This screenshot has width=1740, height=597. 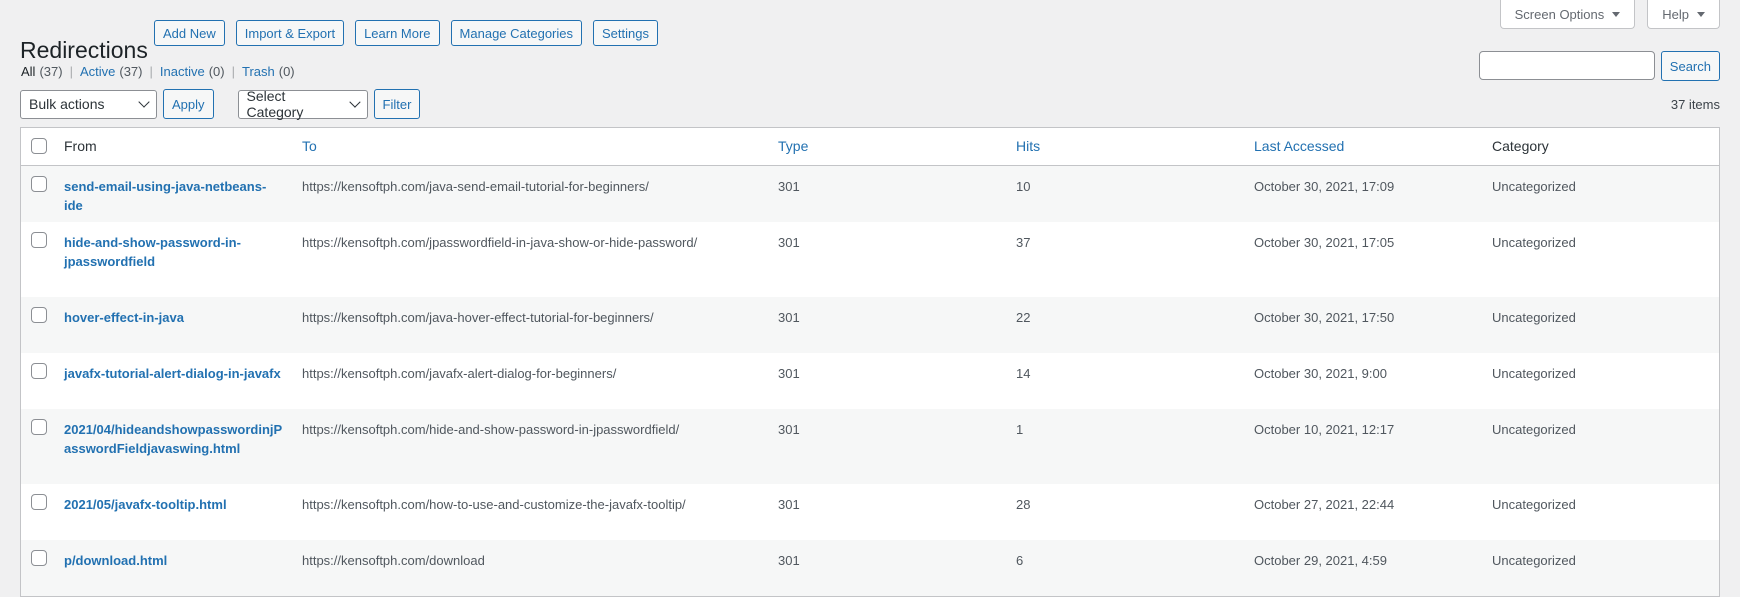 What do you see at coordinates (1324, 429) in the screenshot?
I see `redirect-last-accessed: October 10, 2021, 12:17` at bounding box center [1324, 429].